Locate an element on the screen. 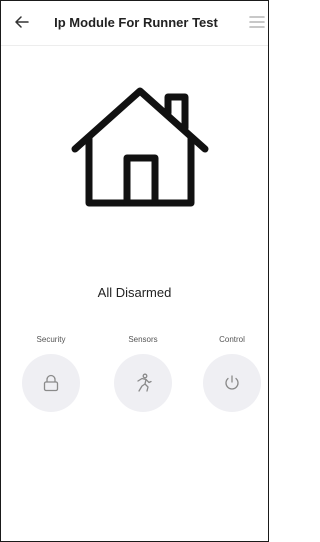 This screenshot has height=542, width=320. sensors-button is located at coordinates (143, 383).